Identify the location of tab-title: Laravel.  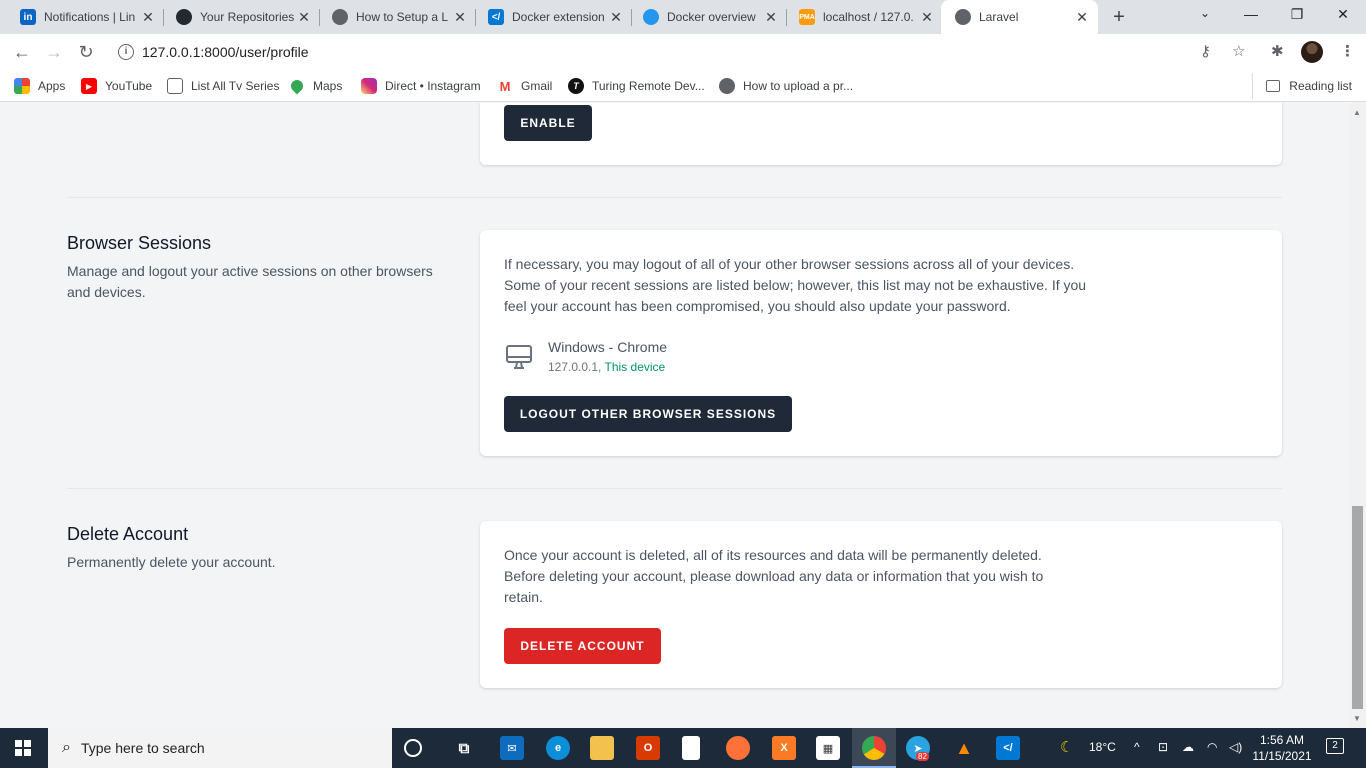
(999, 17).